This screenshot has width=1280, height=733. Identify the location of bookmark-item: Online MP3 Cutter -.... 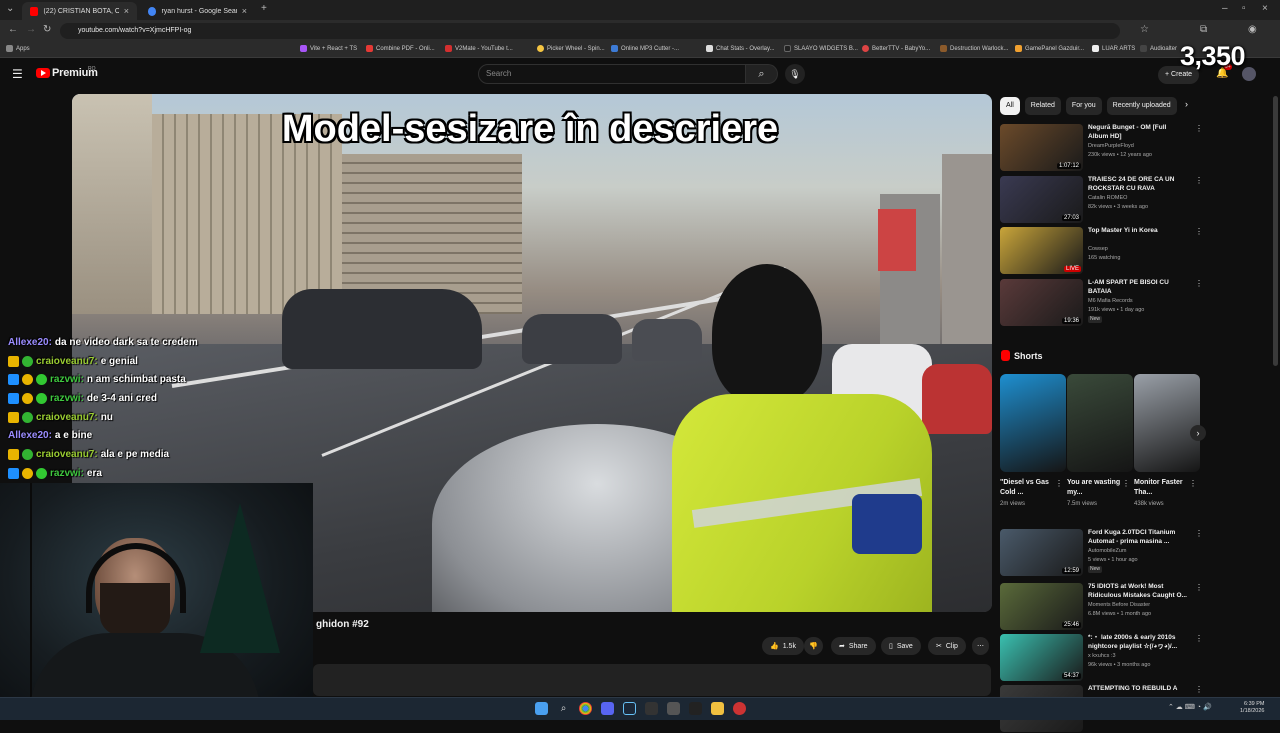
(645, 48).